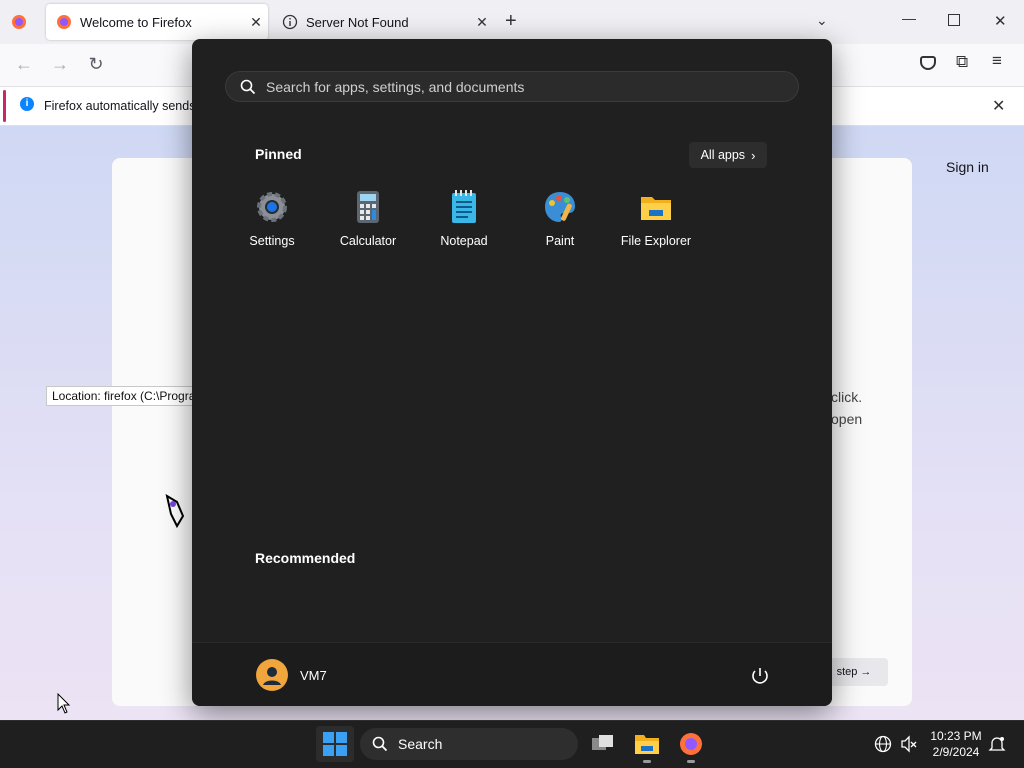 This screenshot has width=1024, height=768. I want to click on system-clock: 10:23 PM 2/9/2024, so click(956, 744).